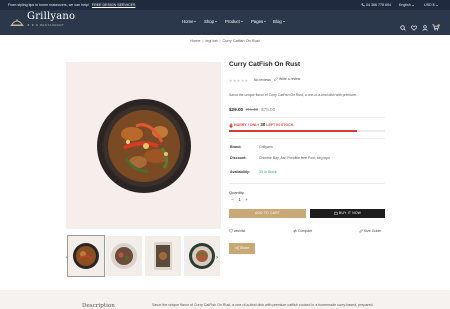 Image resolution: width=450 pixels, height=309 pixels. I want to click on quantity-value: 1, so click(239, 199).